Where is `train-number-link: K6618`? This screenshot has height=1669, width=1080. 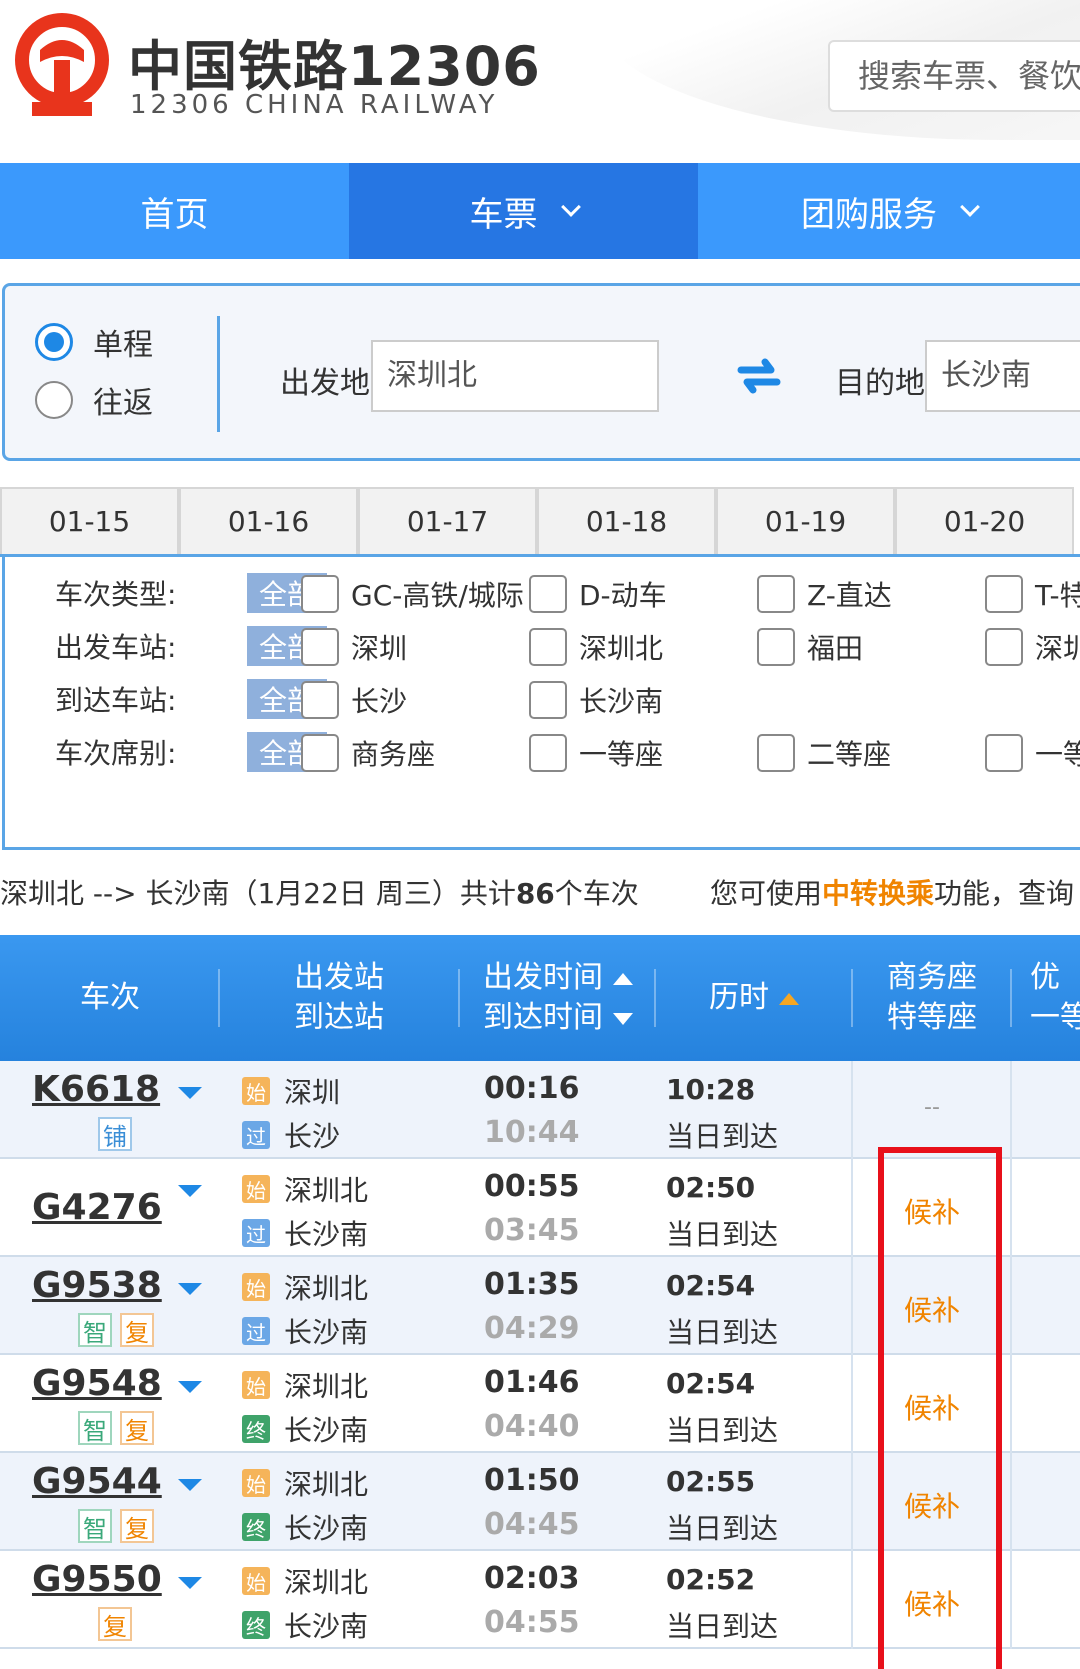 train-number-link: K6618 is located at coordinates (96, 1089).